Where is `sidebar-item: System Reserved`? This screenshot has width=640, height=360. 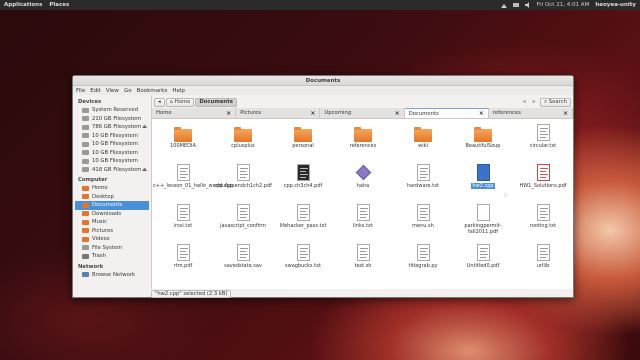
sidebar-item: System Reserved is located at coordinates (112, 110).